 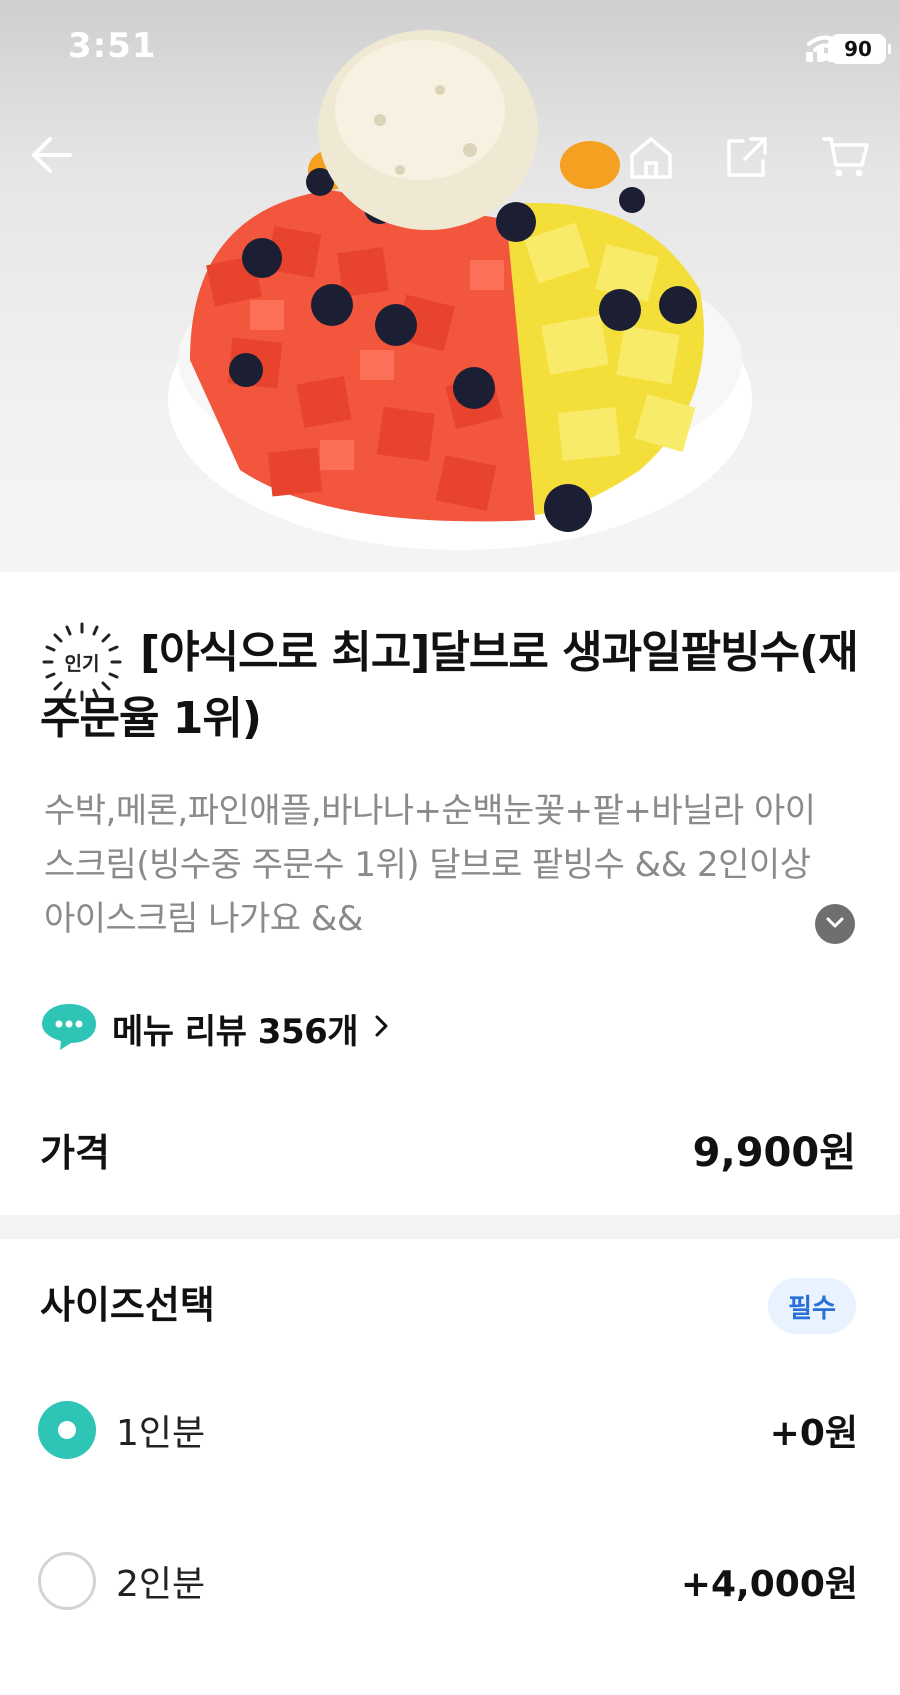 I want to click on expand-description-button, so click(x=835, y=924).